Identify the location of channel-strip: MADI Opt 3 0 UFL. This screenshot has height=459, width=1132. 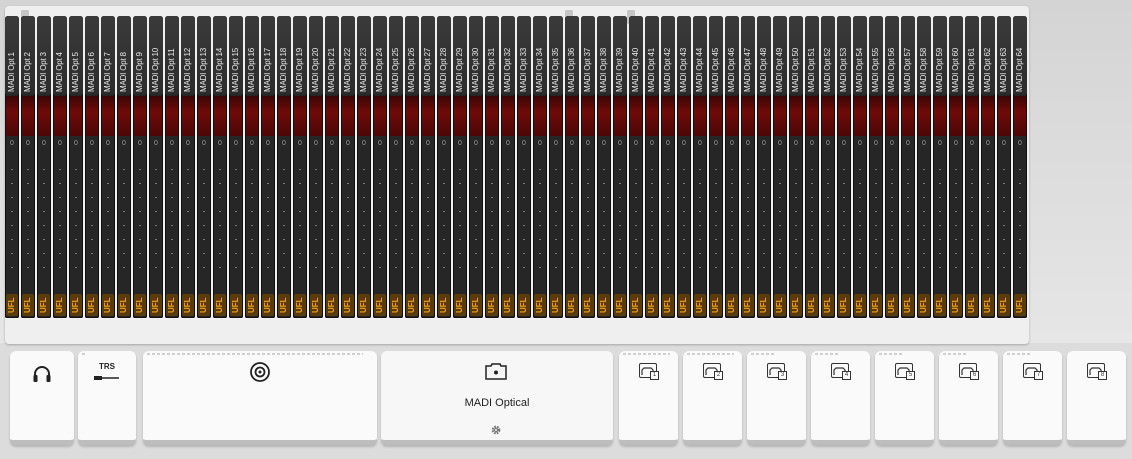
(44, 167).